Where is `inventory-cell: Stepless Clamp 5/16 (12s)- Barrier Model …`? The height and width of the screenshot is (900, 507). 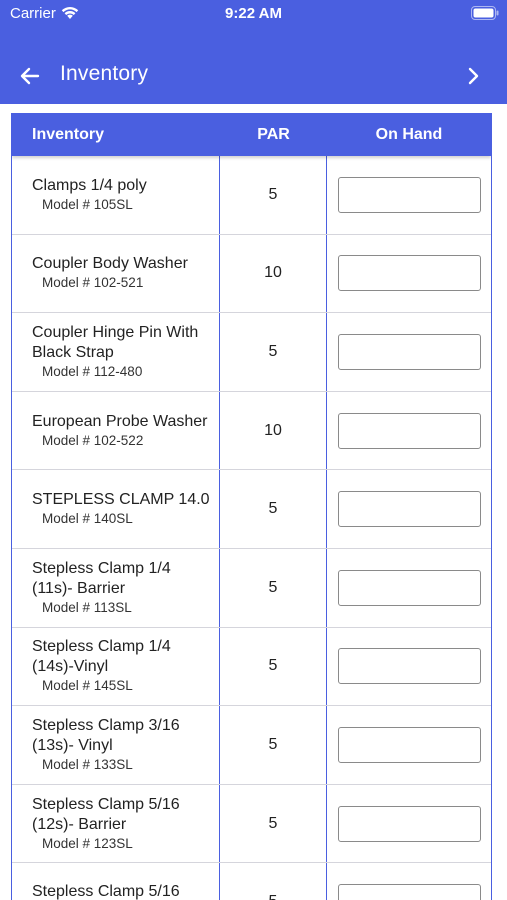 inventory-cell: Stepless Clamp 5/16 (12s)- Barrier Model … is located at coordinates (116, 823).